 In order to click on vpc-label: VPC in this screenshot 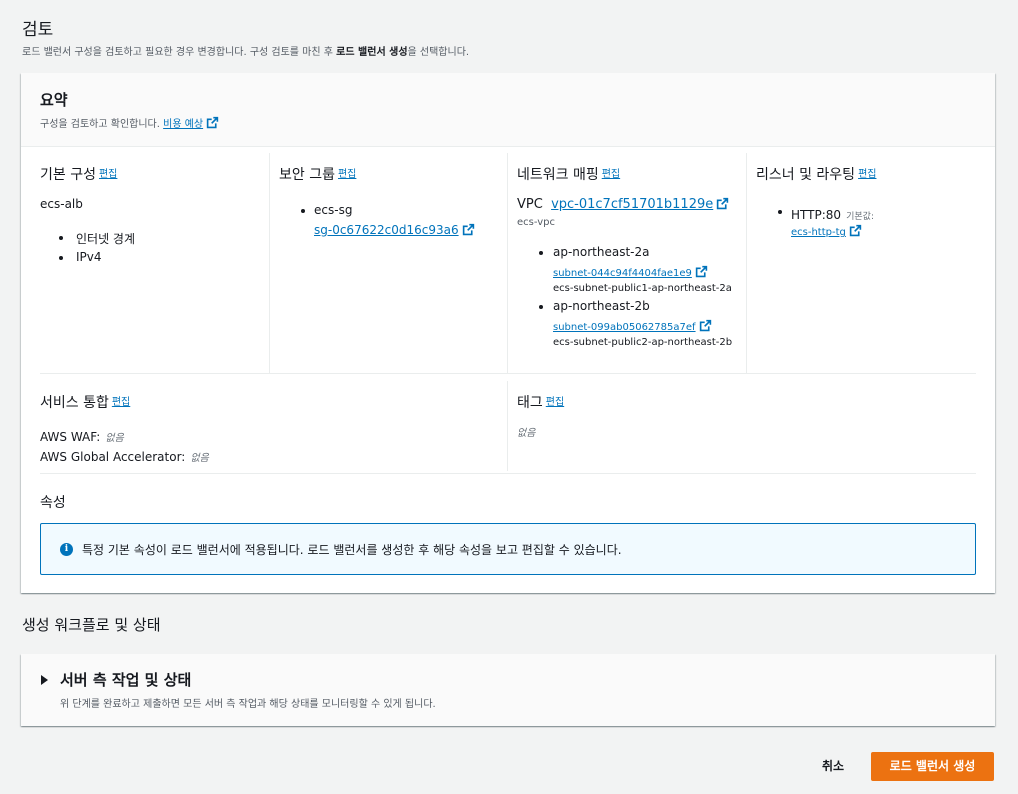, I will do `click(530, 204)`.